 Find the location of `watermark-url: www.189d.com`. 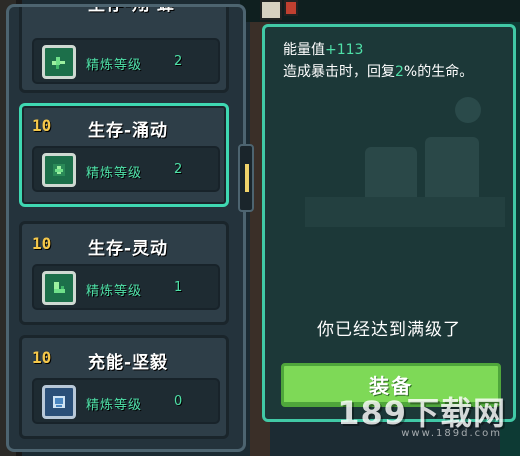

watermark-url: www.189d.com is located at coordinates (451, 433).